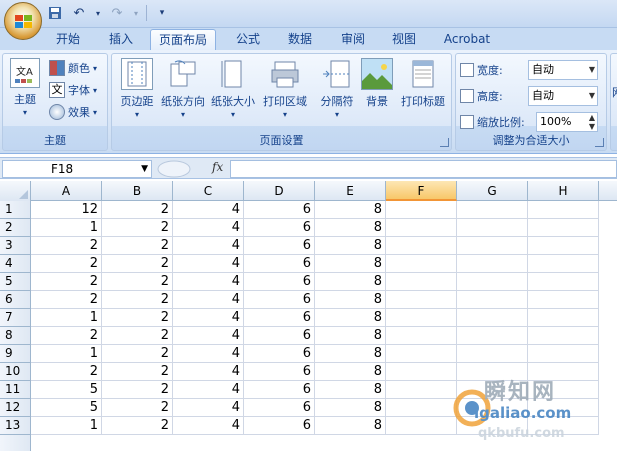 Image resolution: width=617 pixels, height=451 pixels. I want to click on tab-review: 审阅, so click(353, 39).